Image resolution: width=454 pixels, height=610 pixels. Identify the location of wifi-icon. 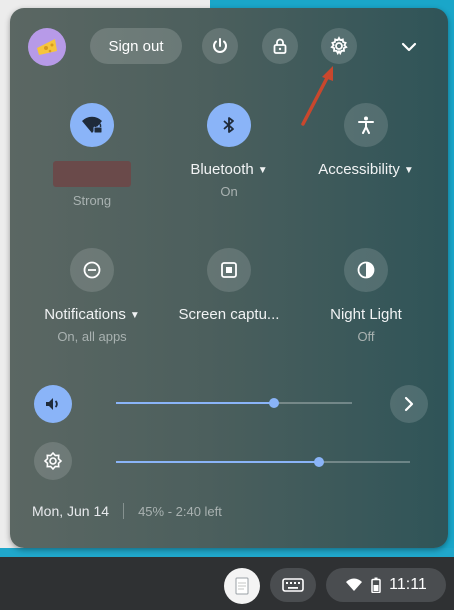
(354, 584).